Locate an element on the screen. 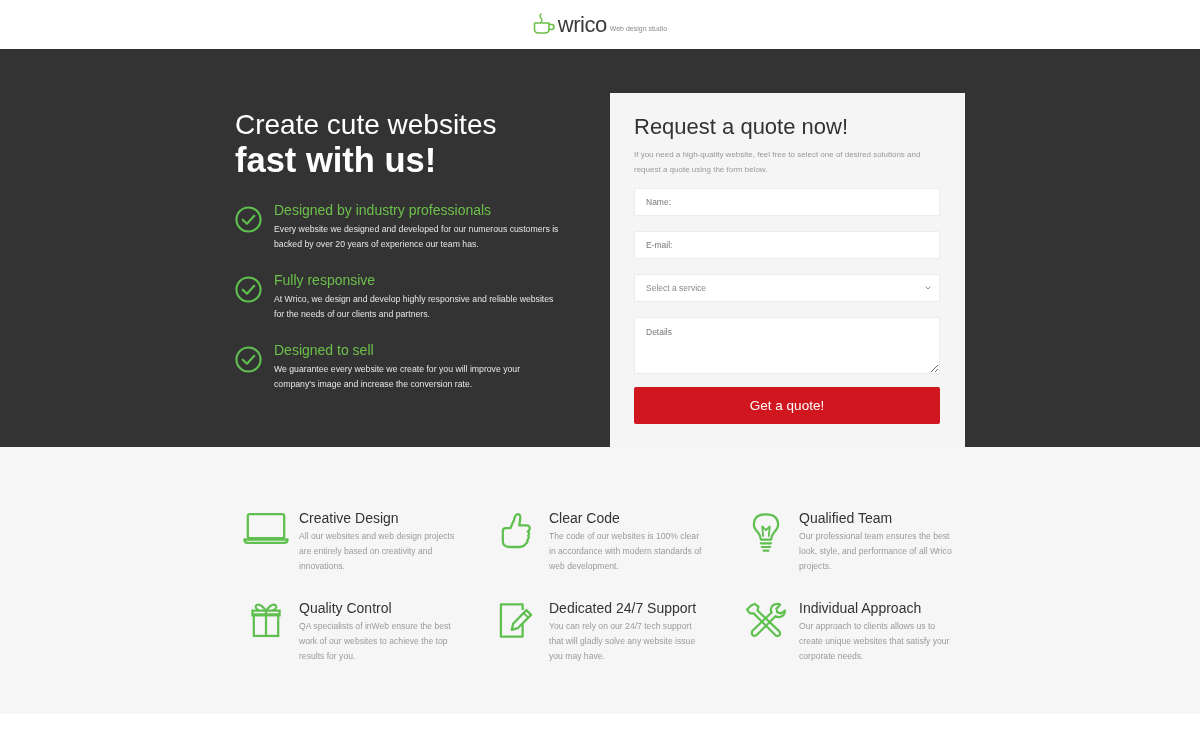 The width and height of the screenshot is (1200, 750). benefit-text: At Wrico, we design and develop highly responsive and reliable websites for the needs of our clients and partners. is located at coordinates (414, 307).